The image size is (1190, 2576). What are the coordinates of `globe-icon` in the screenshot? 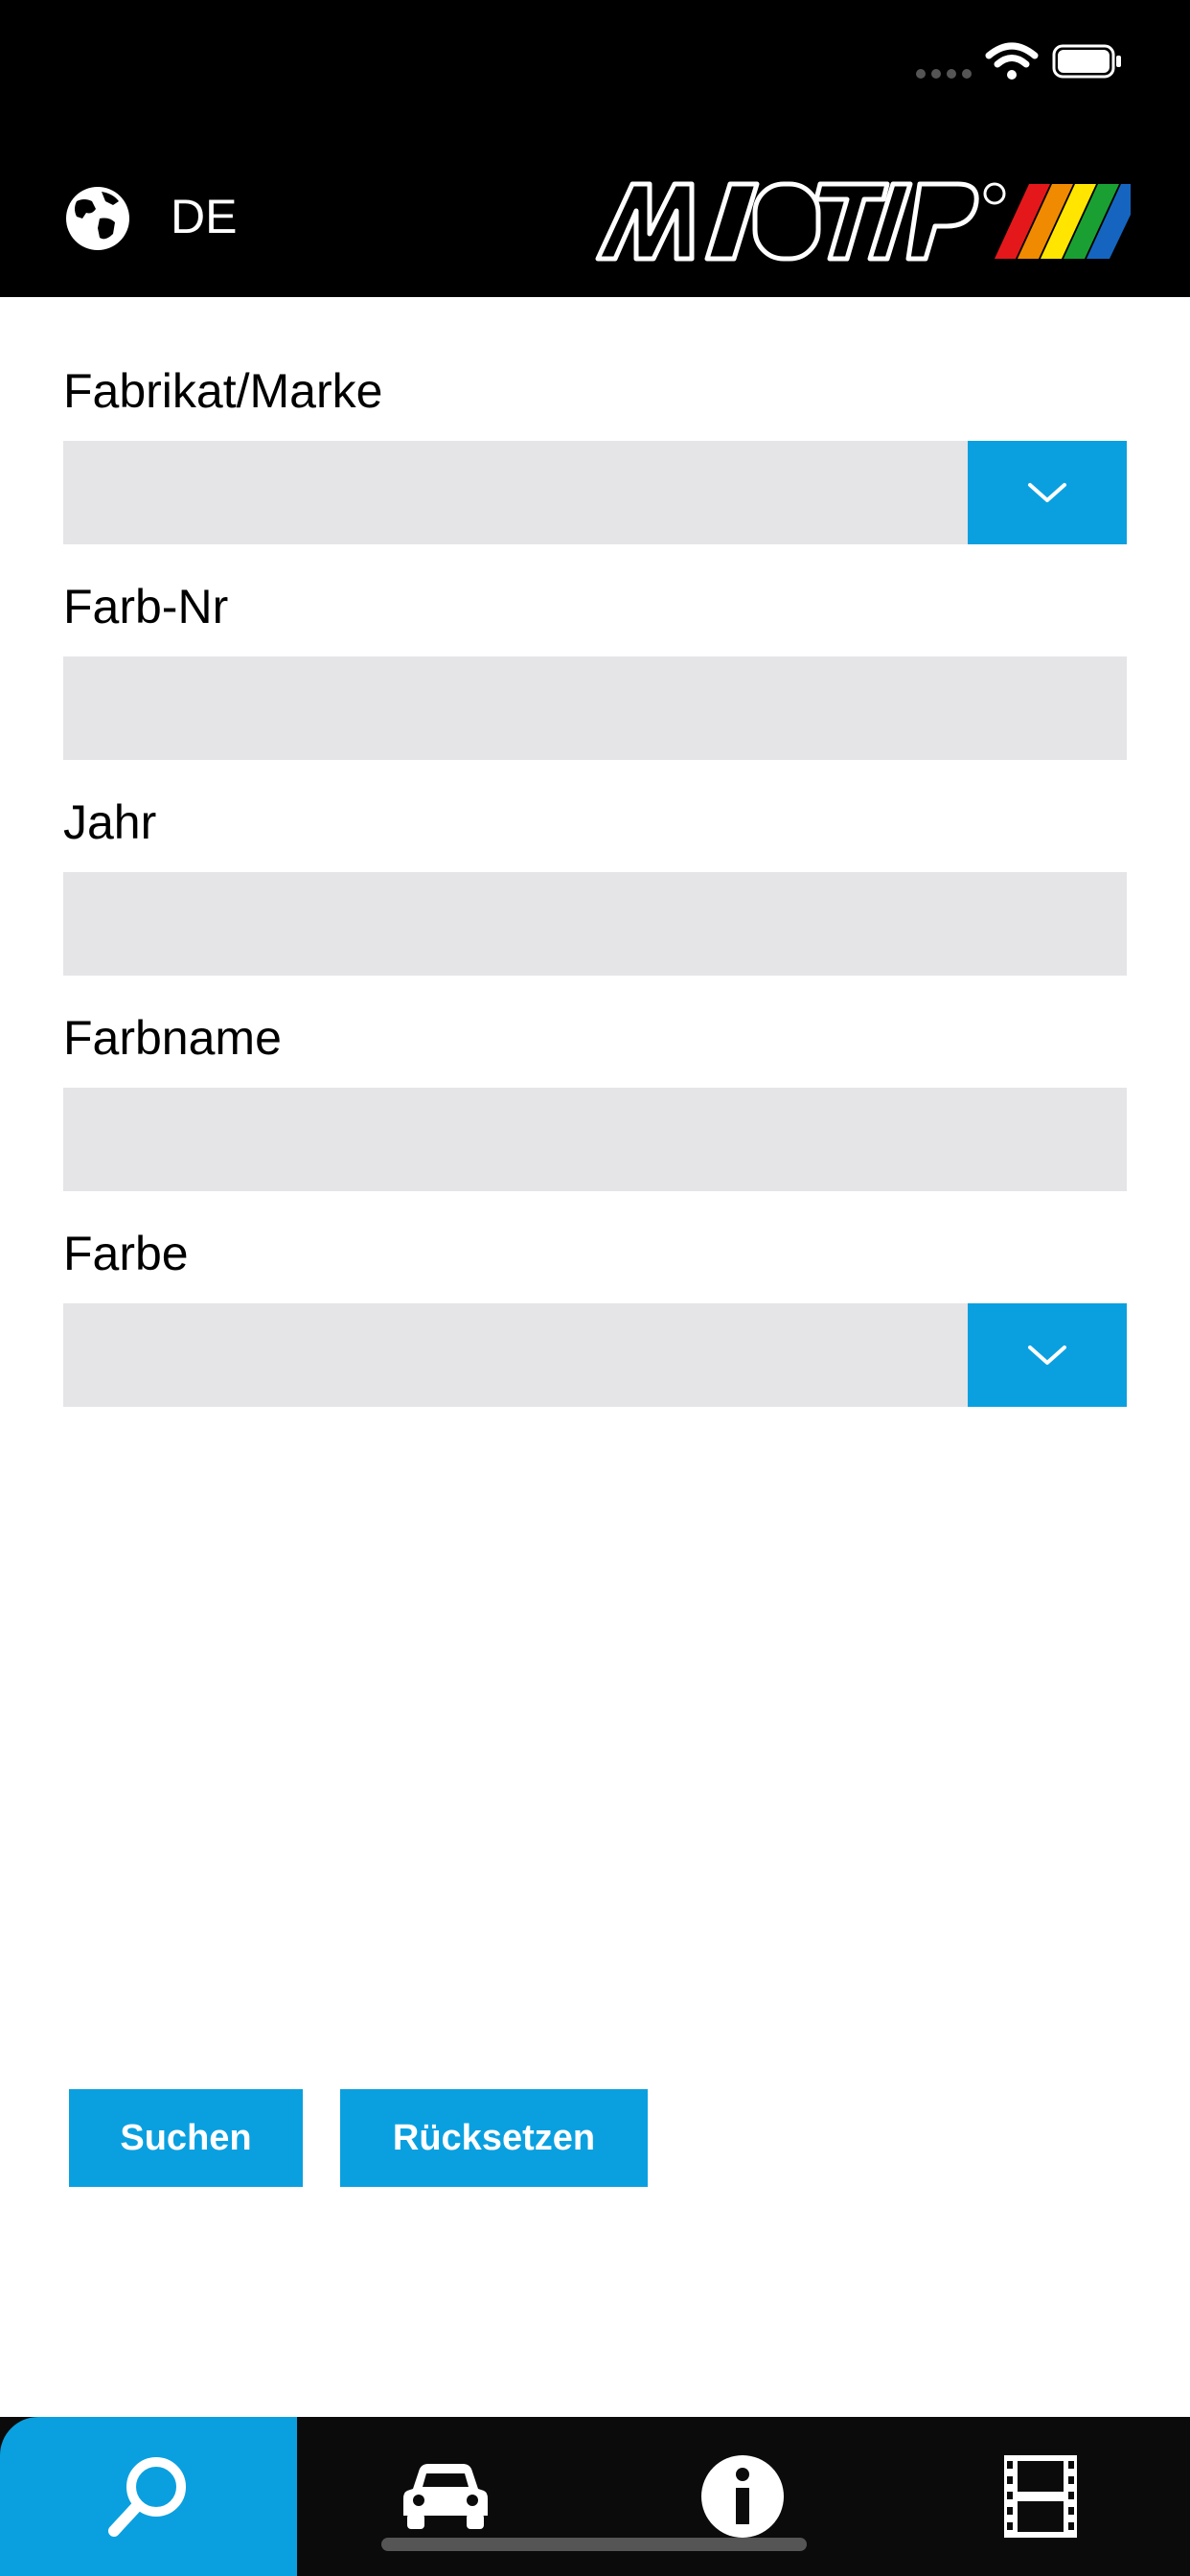 It's located at (97, 218).